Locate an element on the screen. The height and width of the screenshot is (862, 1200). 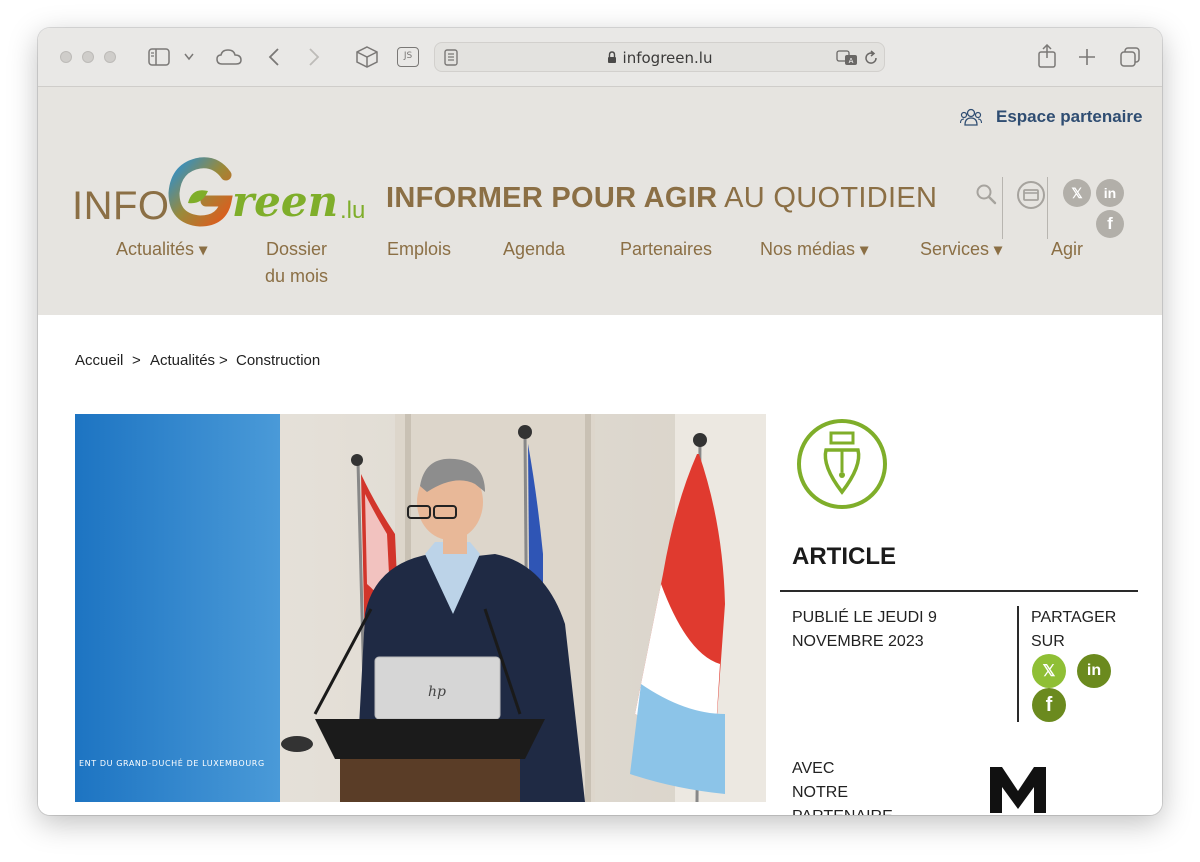
nav-agenda: Agenda is located at coordinates (534, 249).